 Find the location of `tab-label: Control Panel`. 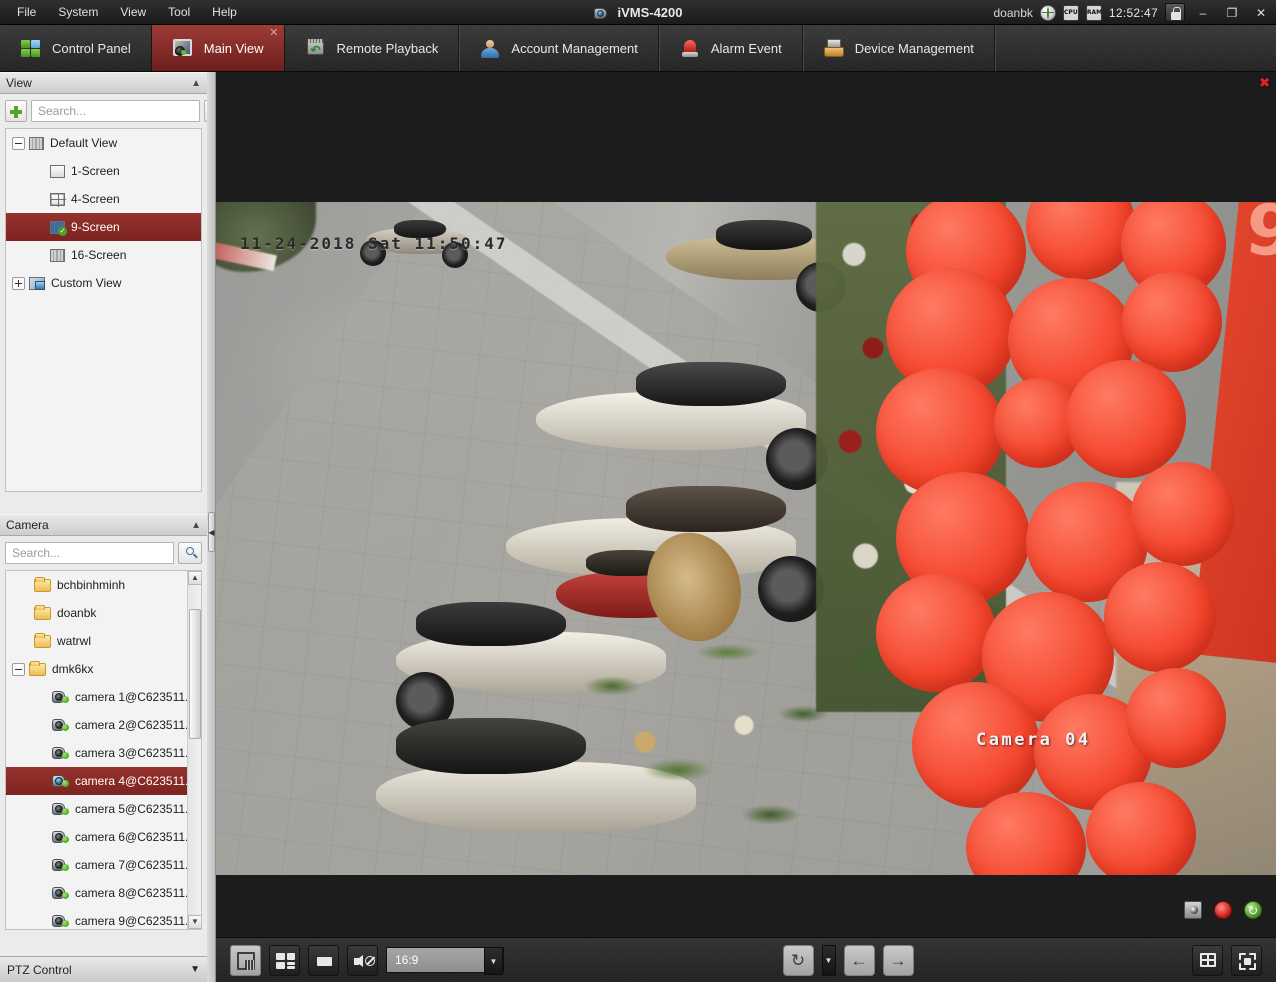

tab-label: Control Panel is located at coordinates (91, 48).